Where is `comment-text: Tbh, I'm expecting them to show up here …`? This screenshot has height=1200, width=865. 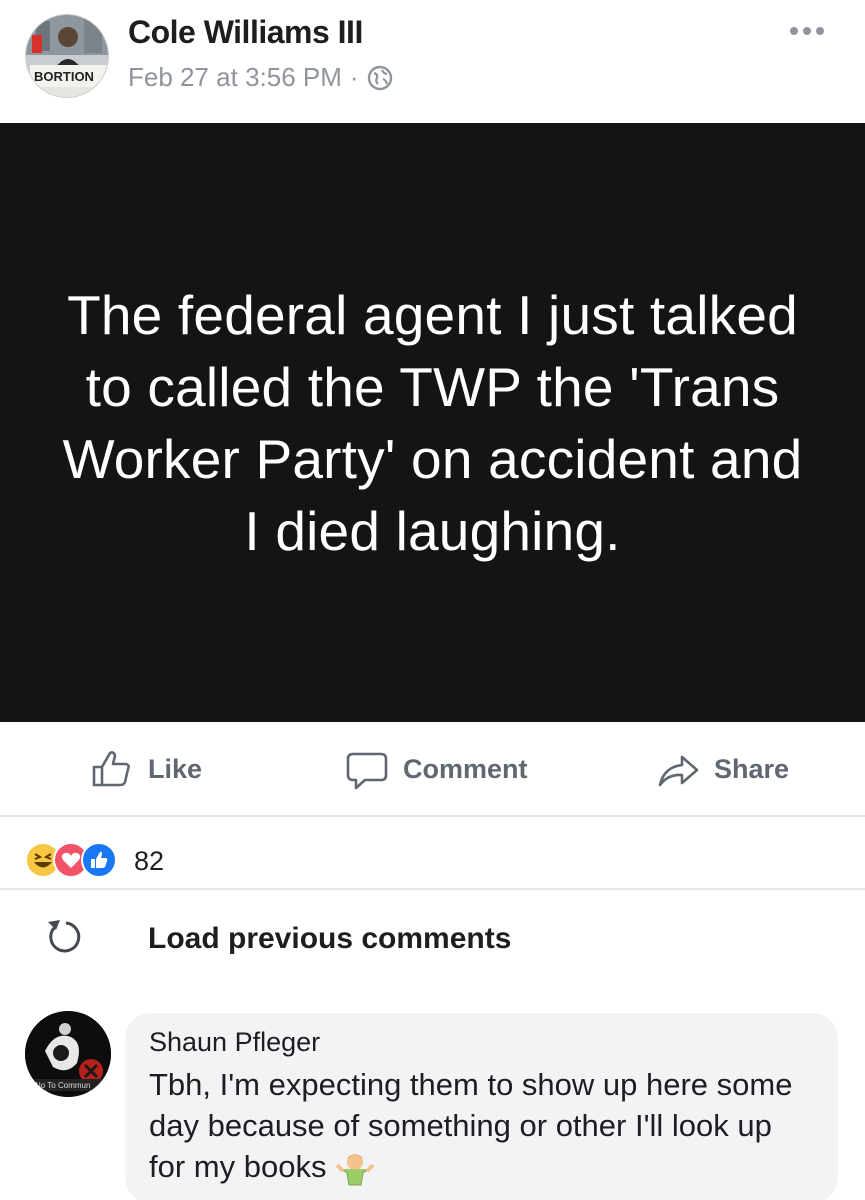
comment-text: Tbh, I'm expecting them to show up here … is located at coordinates (481, 1125).